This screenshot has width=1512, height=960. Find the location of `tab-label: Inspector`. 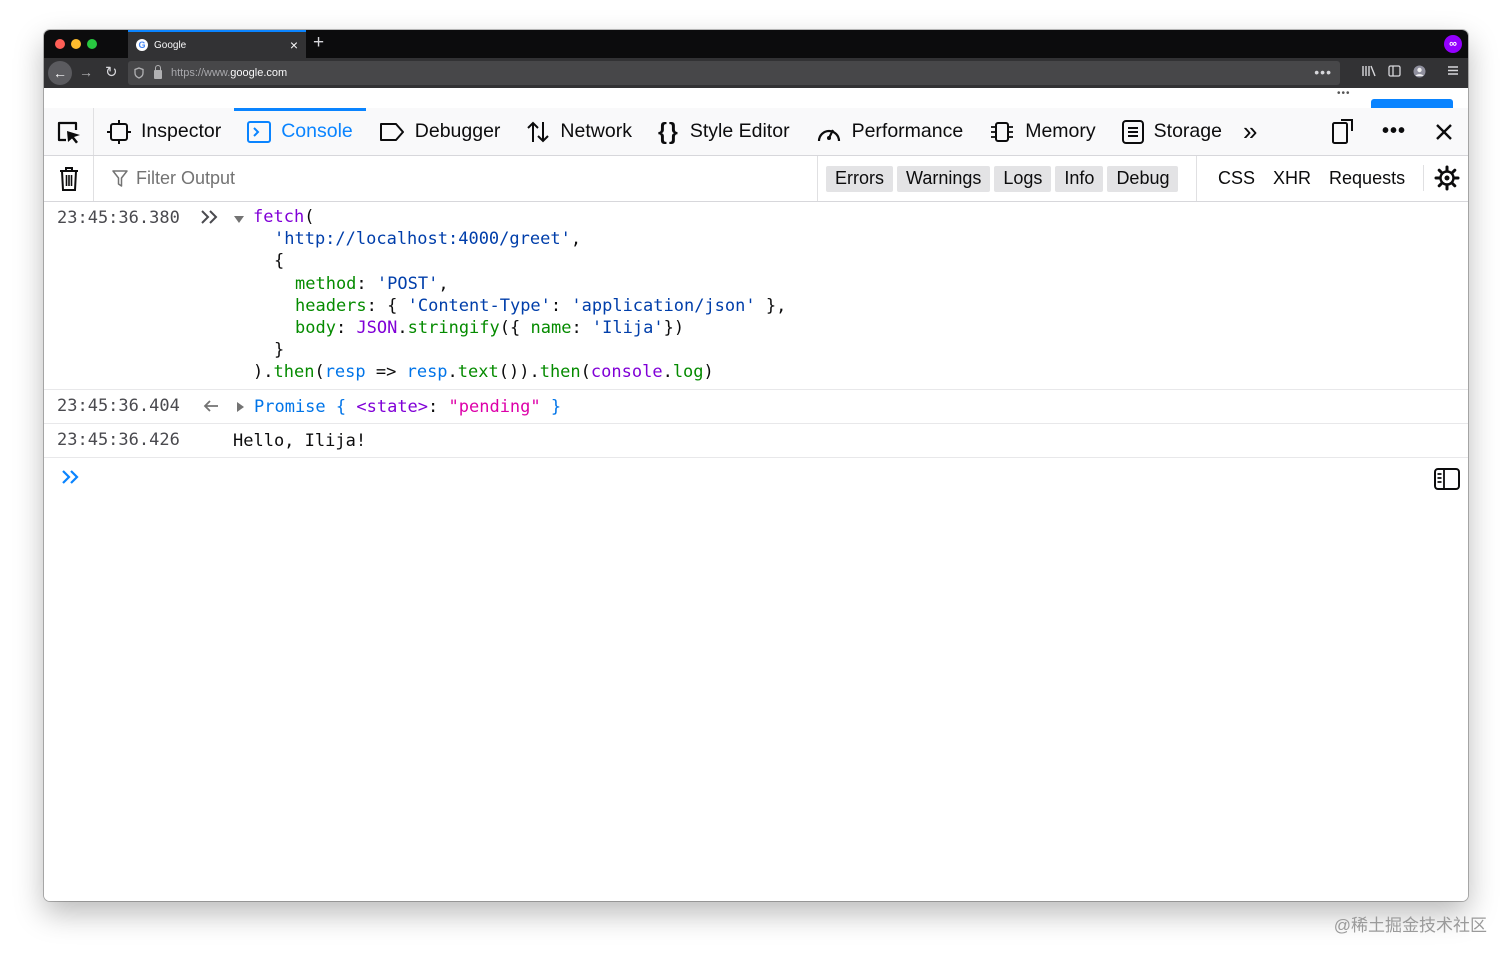

tab-label: Inspector is located at coordinates (181, 131).